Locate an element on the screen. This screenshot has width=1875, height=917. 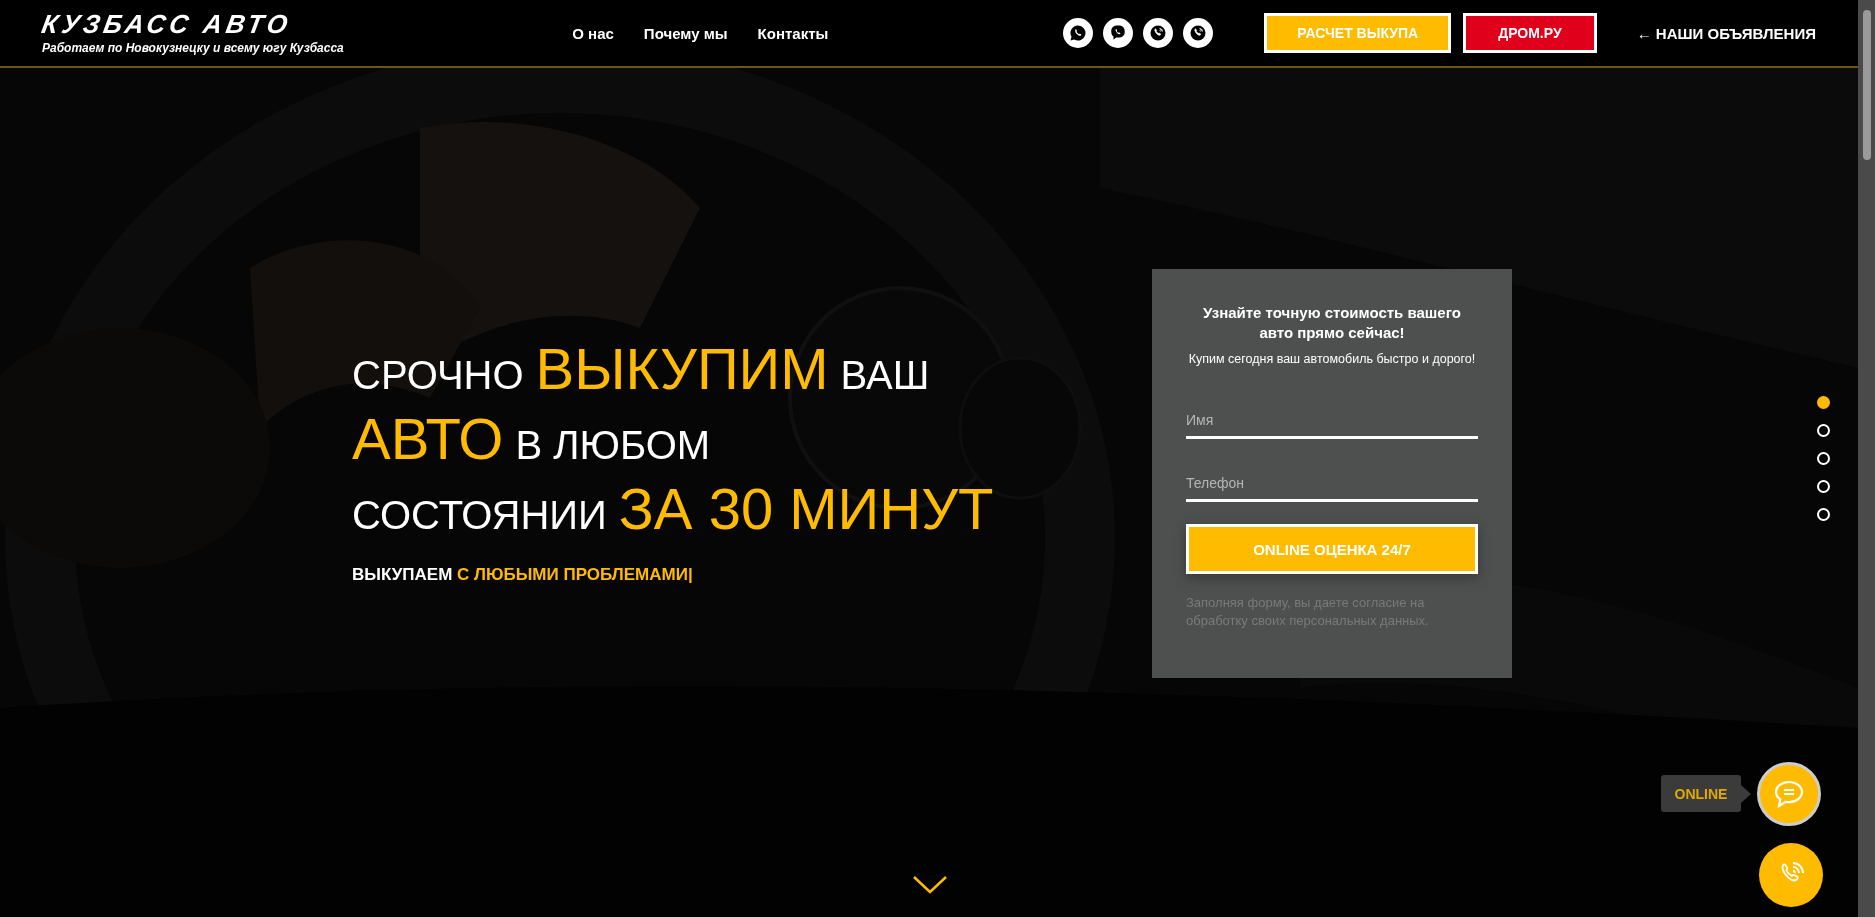
input-field: Телефон is located at coordinates (1332, 484).